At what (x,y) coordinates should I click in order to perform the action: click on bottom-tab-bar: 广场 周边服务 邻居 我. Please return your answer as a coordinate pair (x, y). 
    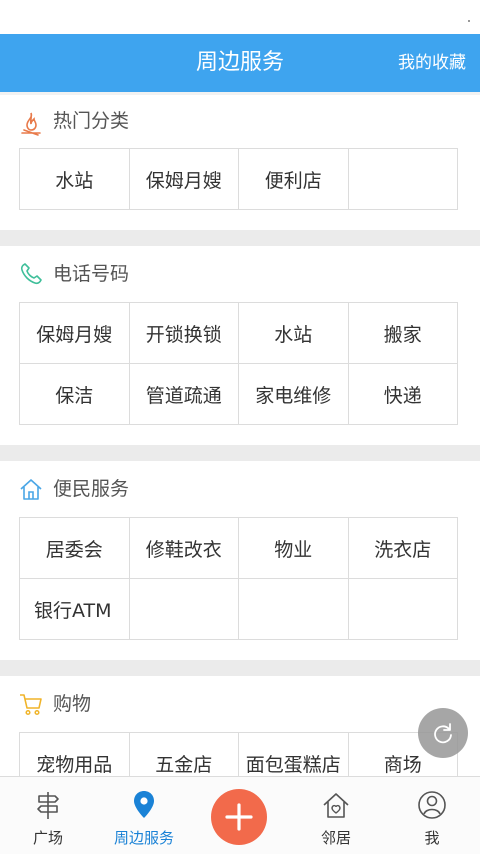
    Looking at the image, I should click on (240, 815).